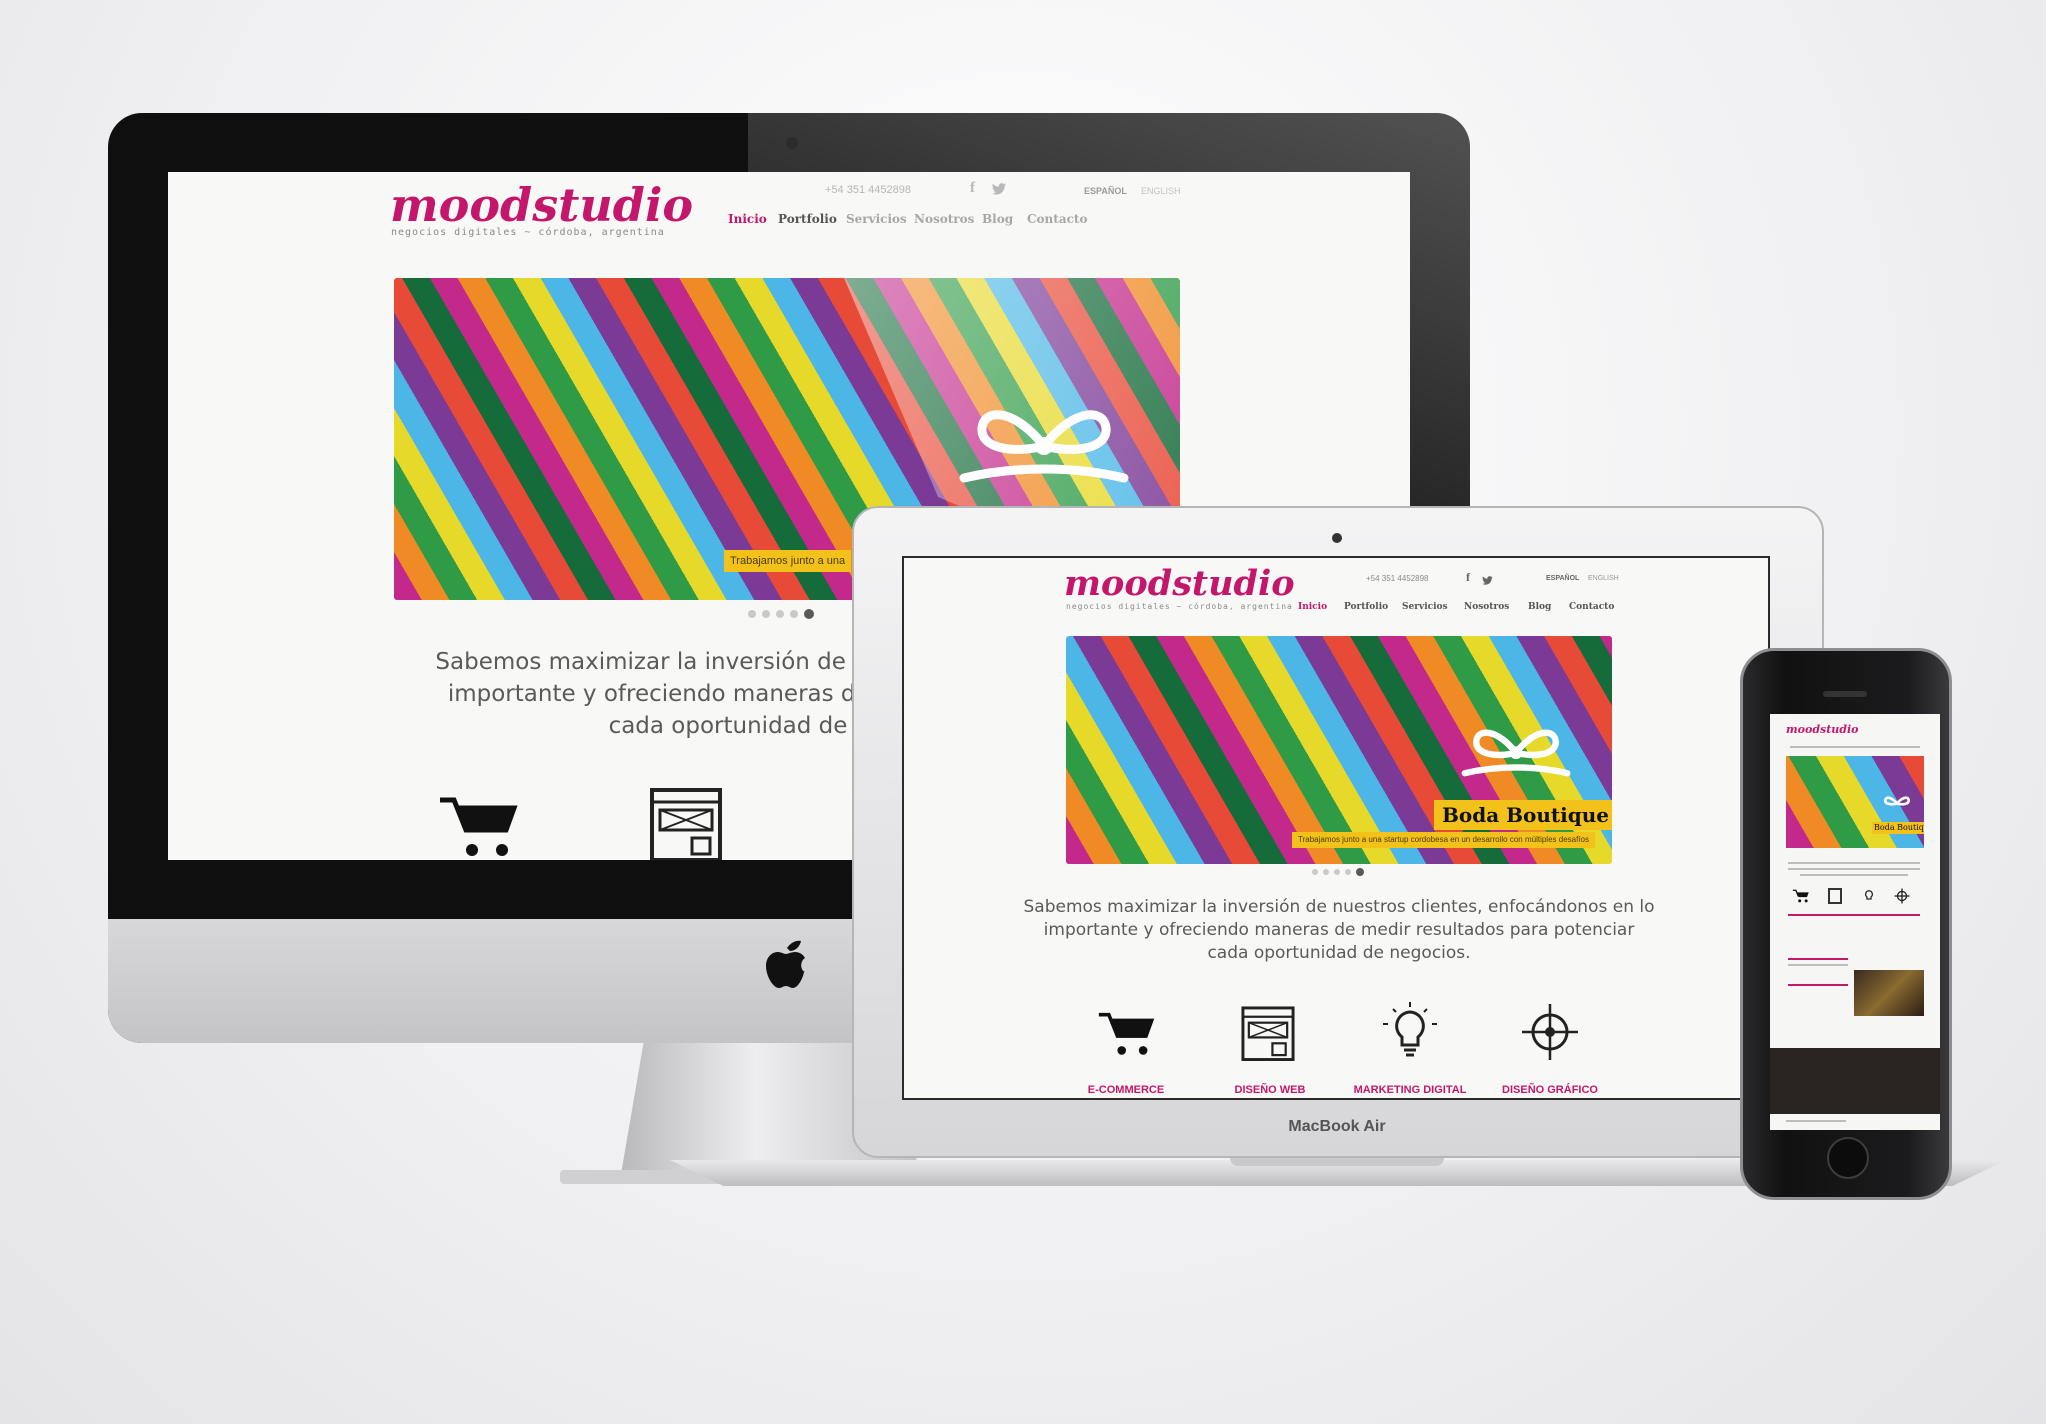  What do you see at coordinates (1550, 1090) in the screenshot?
I see `service-label: DISEÑO GRÁFICO` at bounding box center [1550, 1090].